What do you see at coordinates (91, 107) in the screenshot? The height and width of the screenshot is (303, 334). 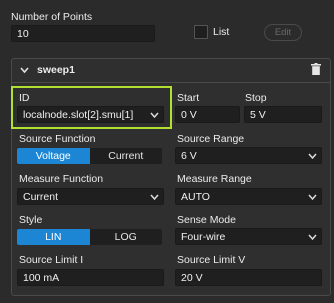 I see `id-highlight-box` at bounding box center [91, 107].